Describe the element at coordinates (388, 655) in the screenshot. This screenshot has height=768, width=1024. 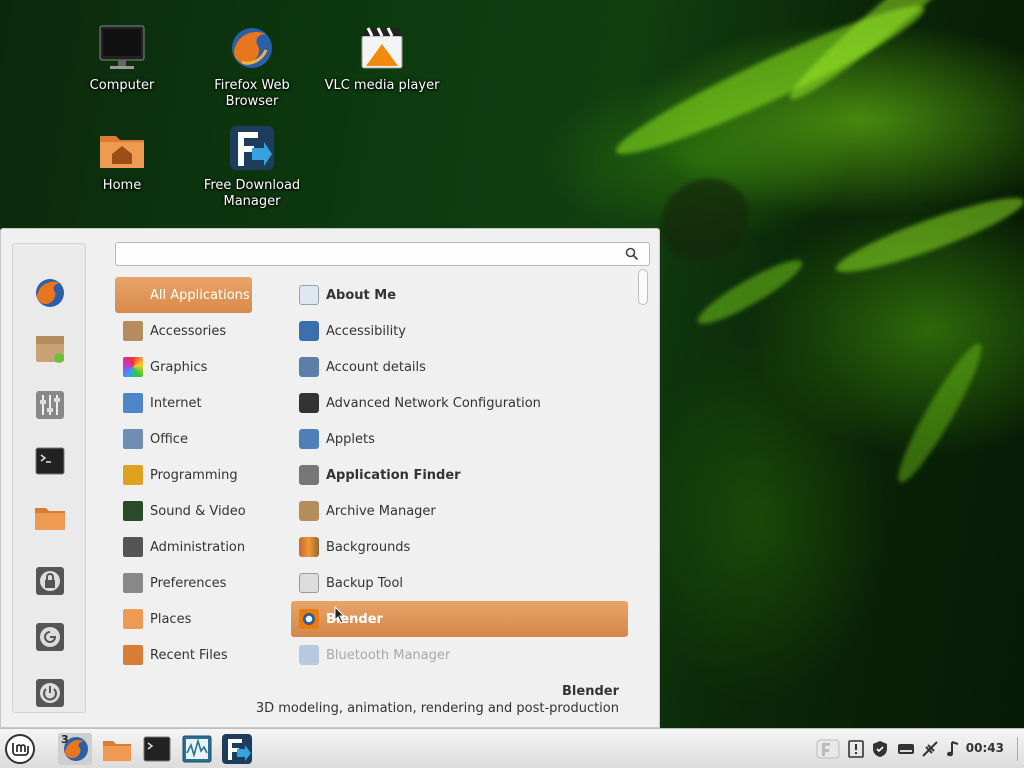
I see `app-label: Bluetooth Manager` at that location.